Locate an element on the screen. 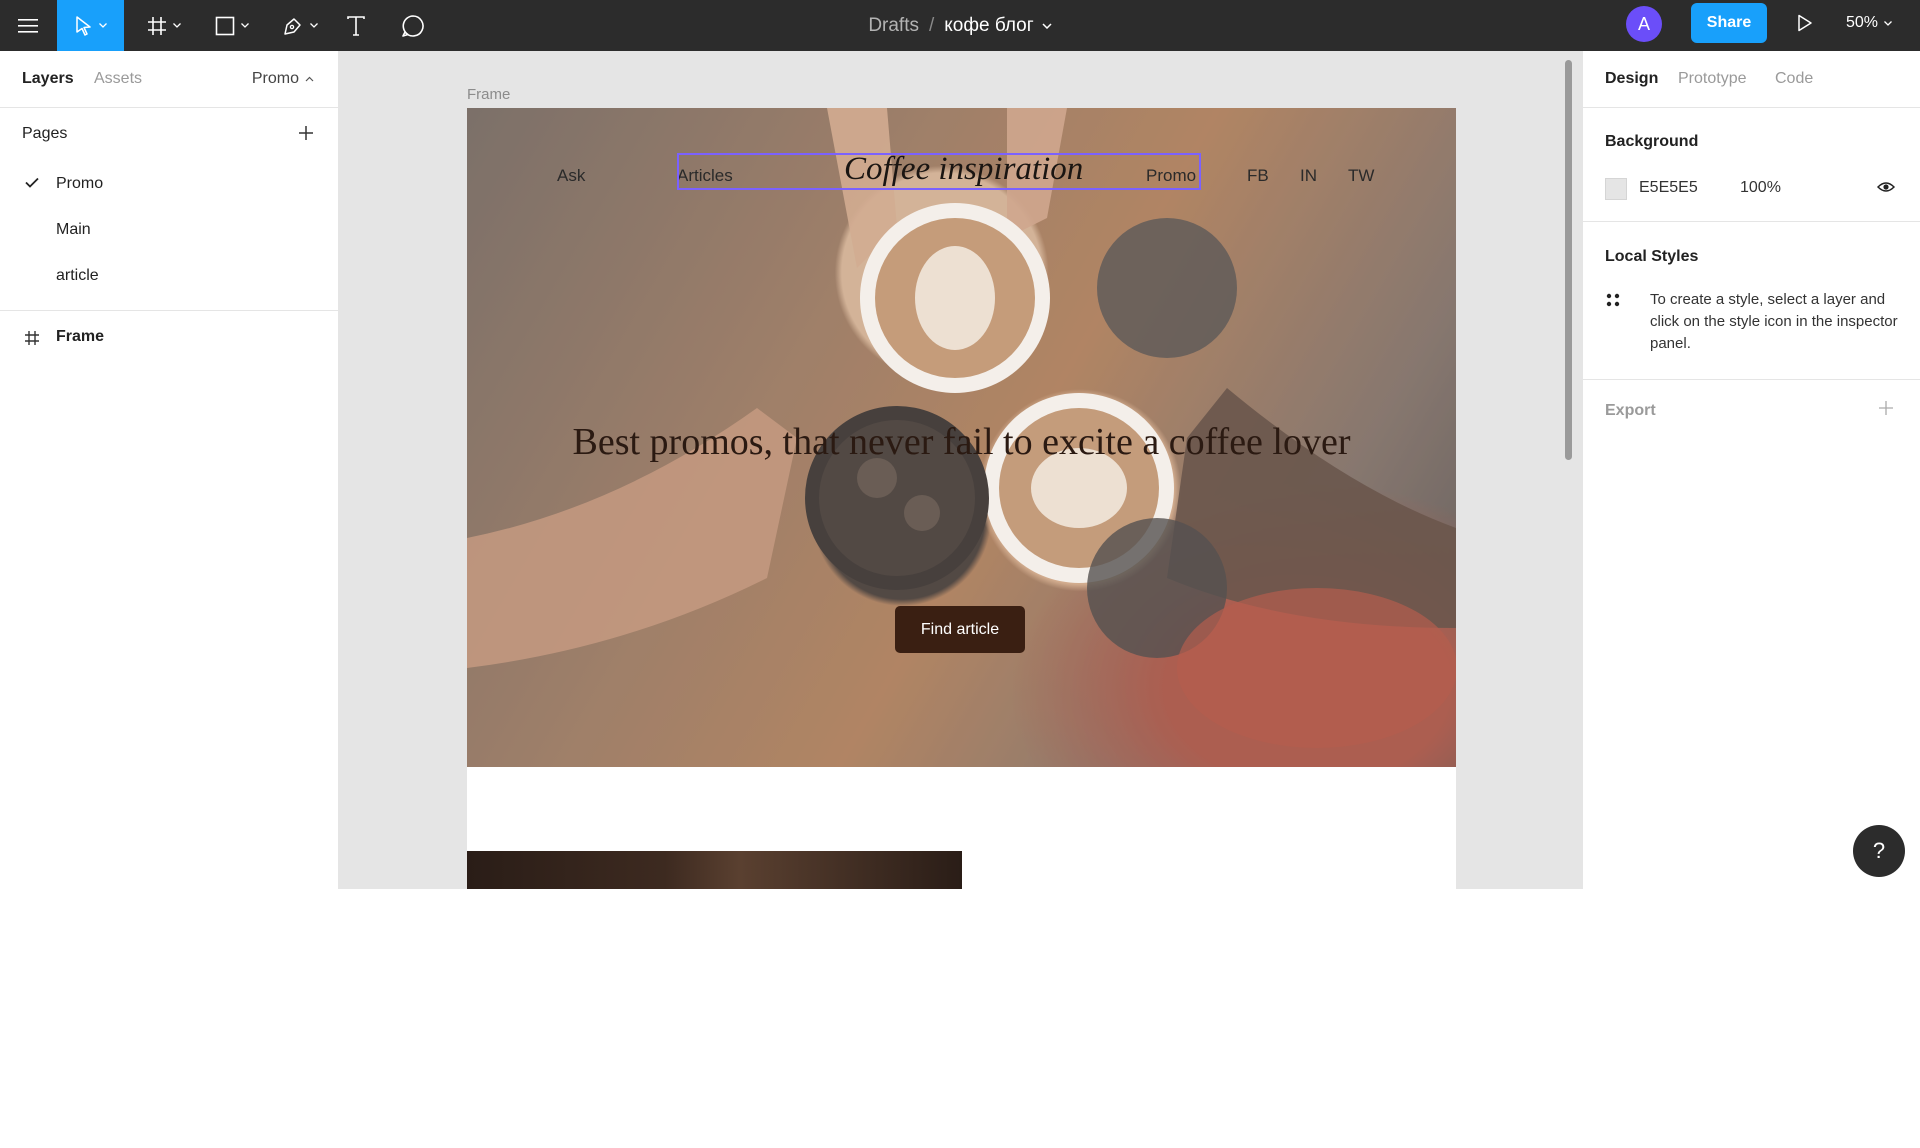 The height and width of the screenshot is (1148, 1920). export-section: Export is located at coordinates (1751, 412).